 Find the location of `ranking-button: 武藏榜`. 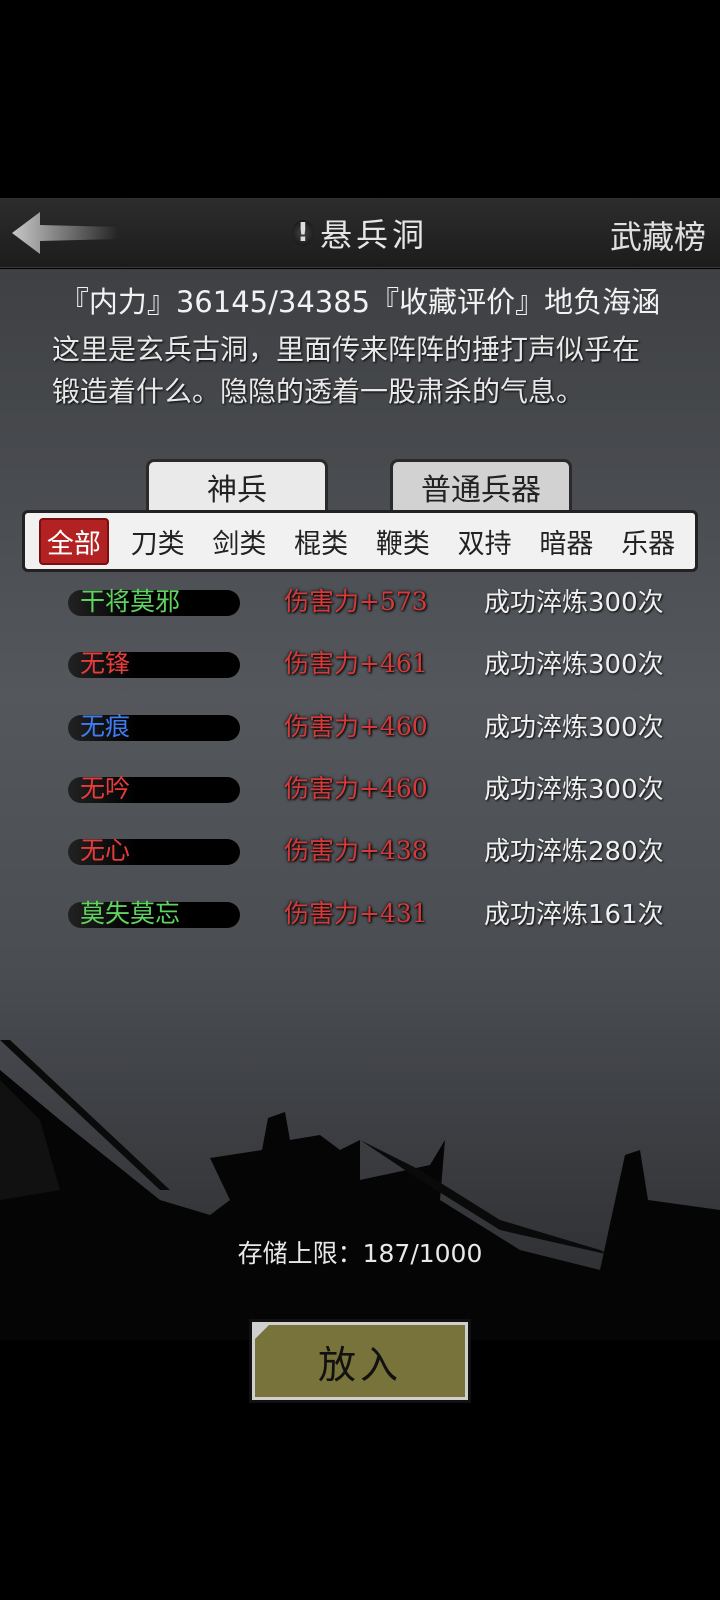

ranking-button: 武藏榜 is located at coordinates (658, 235).